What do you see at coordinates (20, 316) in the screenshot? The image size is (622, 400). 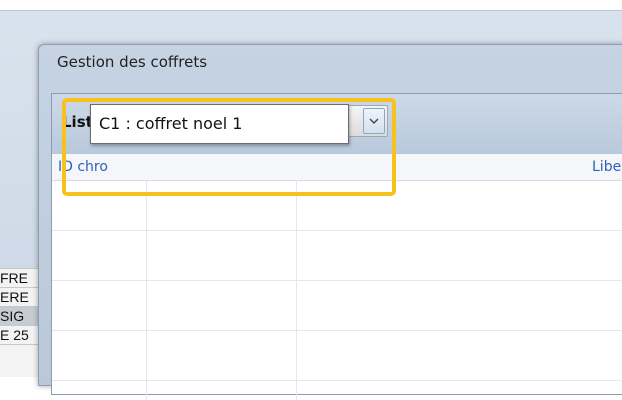 I see `background-row-selected: SIG` at bounding box center [20, 316].